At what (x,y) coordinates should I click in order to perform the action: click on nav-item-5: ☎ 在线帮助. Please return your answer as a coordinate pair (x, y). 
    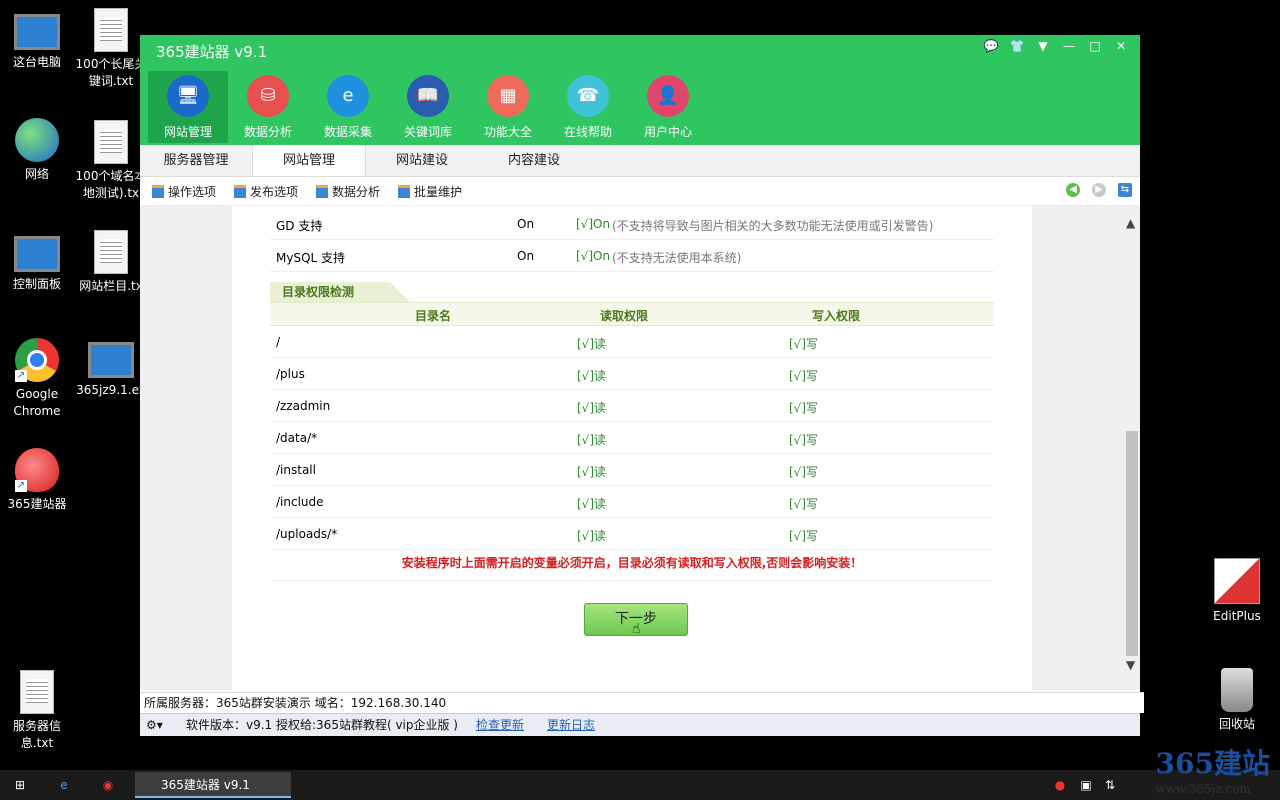
    Looking at the image, I should click on (588, 107).